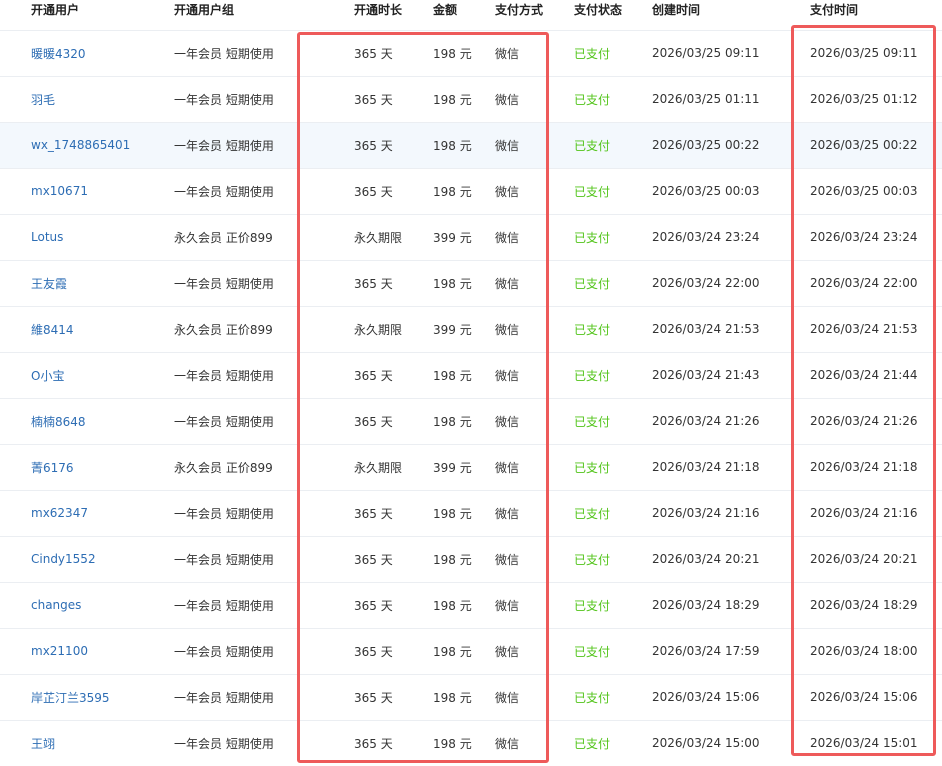 The height and width of the screenshot is (766, 942). What do you see at coordinates (864, 467) in the screenshot?
I see `paid-time: 2026/03/24 21:18` at bounding box center [864, 467].